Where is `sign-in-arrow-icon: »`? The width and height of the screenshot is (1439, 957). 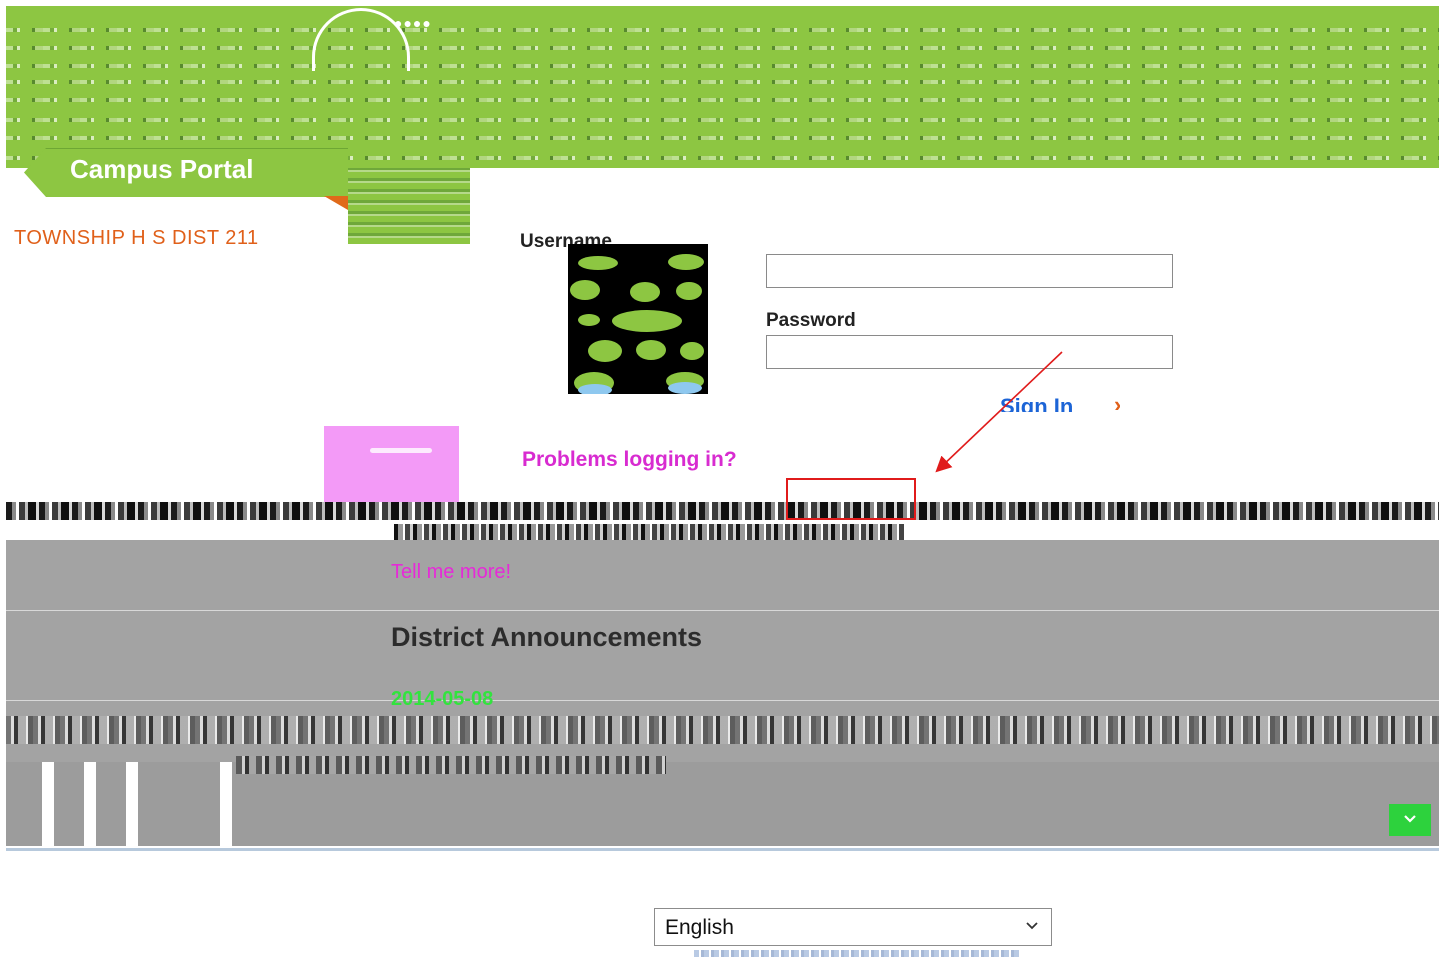 sign-in-arrow-icon: » is located at coordinates (1117, 402).